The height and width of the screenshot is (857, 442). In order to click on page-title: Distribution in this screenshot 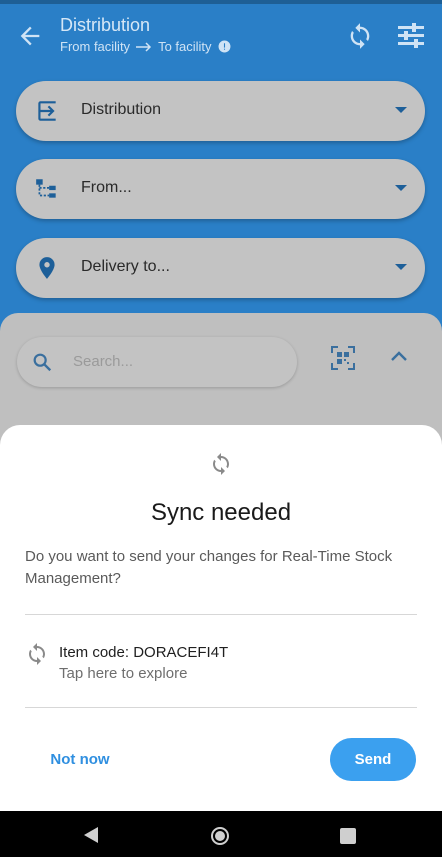, I will do `click(105, 25)`.